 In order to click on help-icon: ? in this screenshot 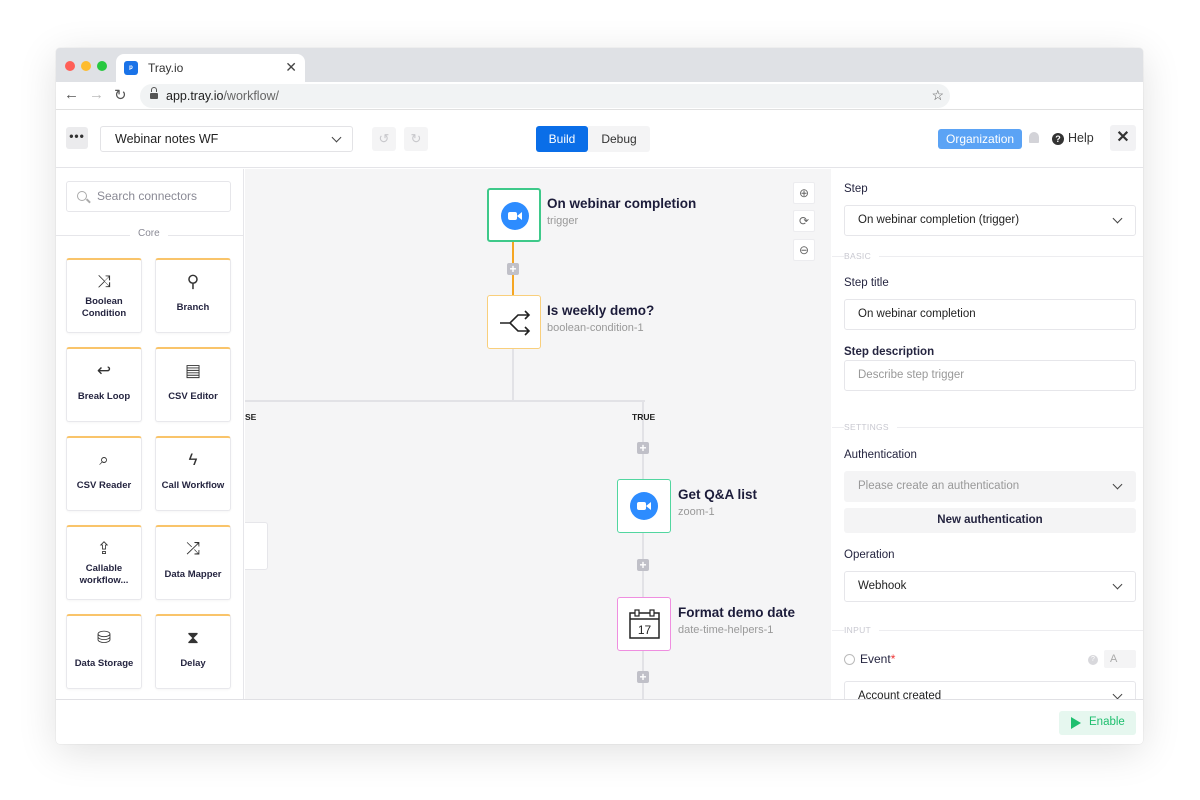, I will do `click(1058, 139)`.